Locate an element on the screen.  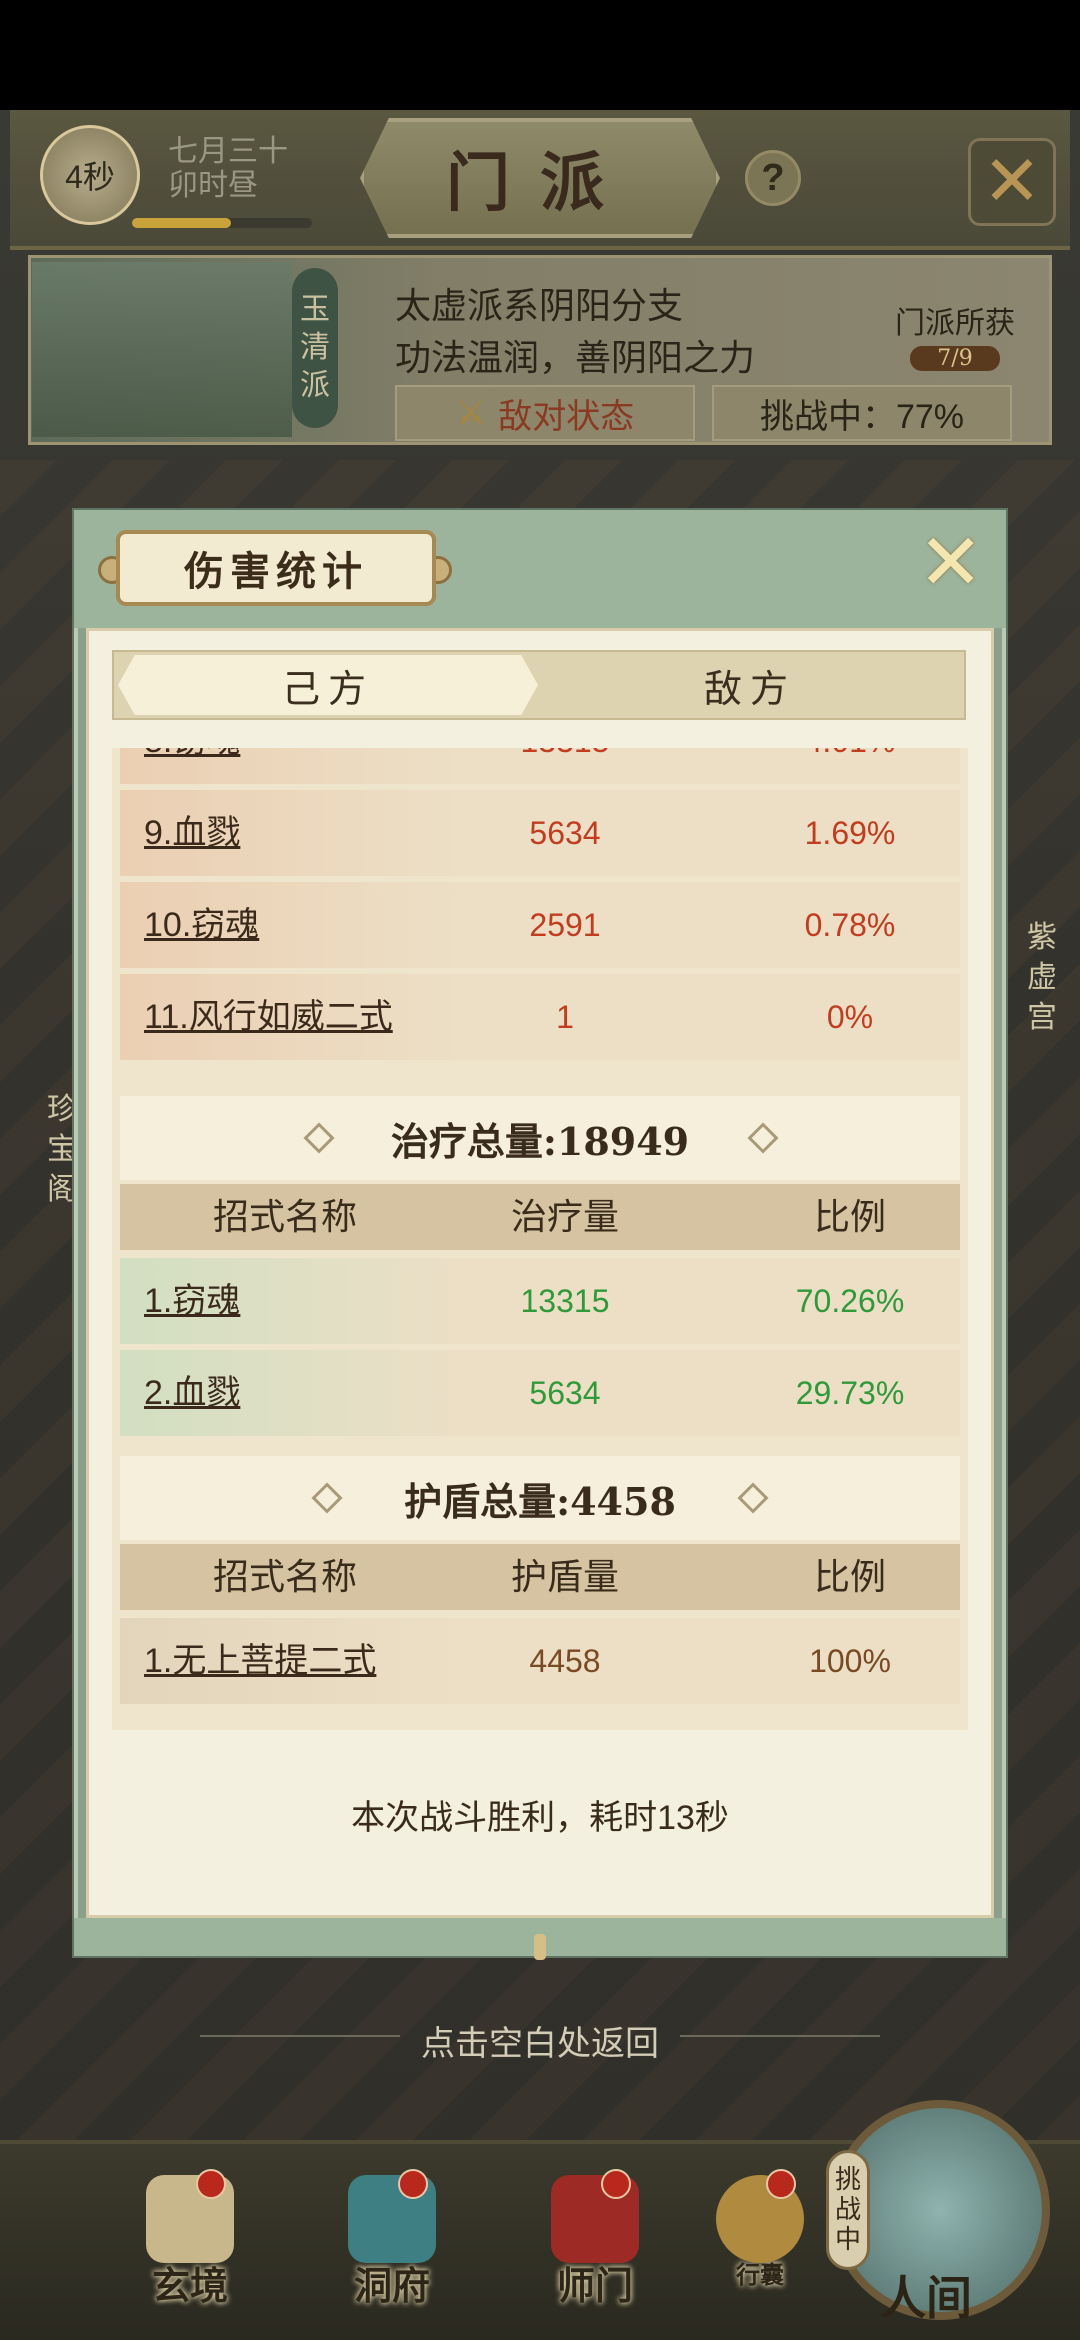
sect-name-vertical: 玉 清 派 is located at coordinates (315, 348).